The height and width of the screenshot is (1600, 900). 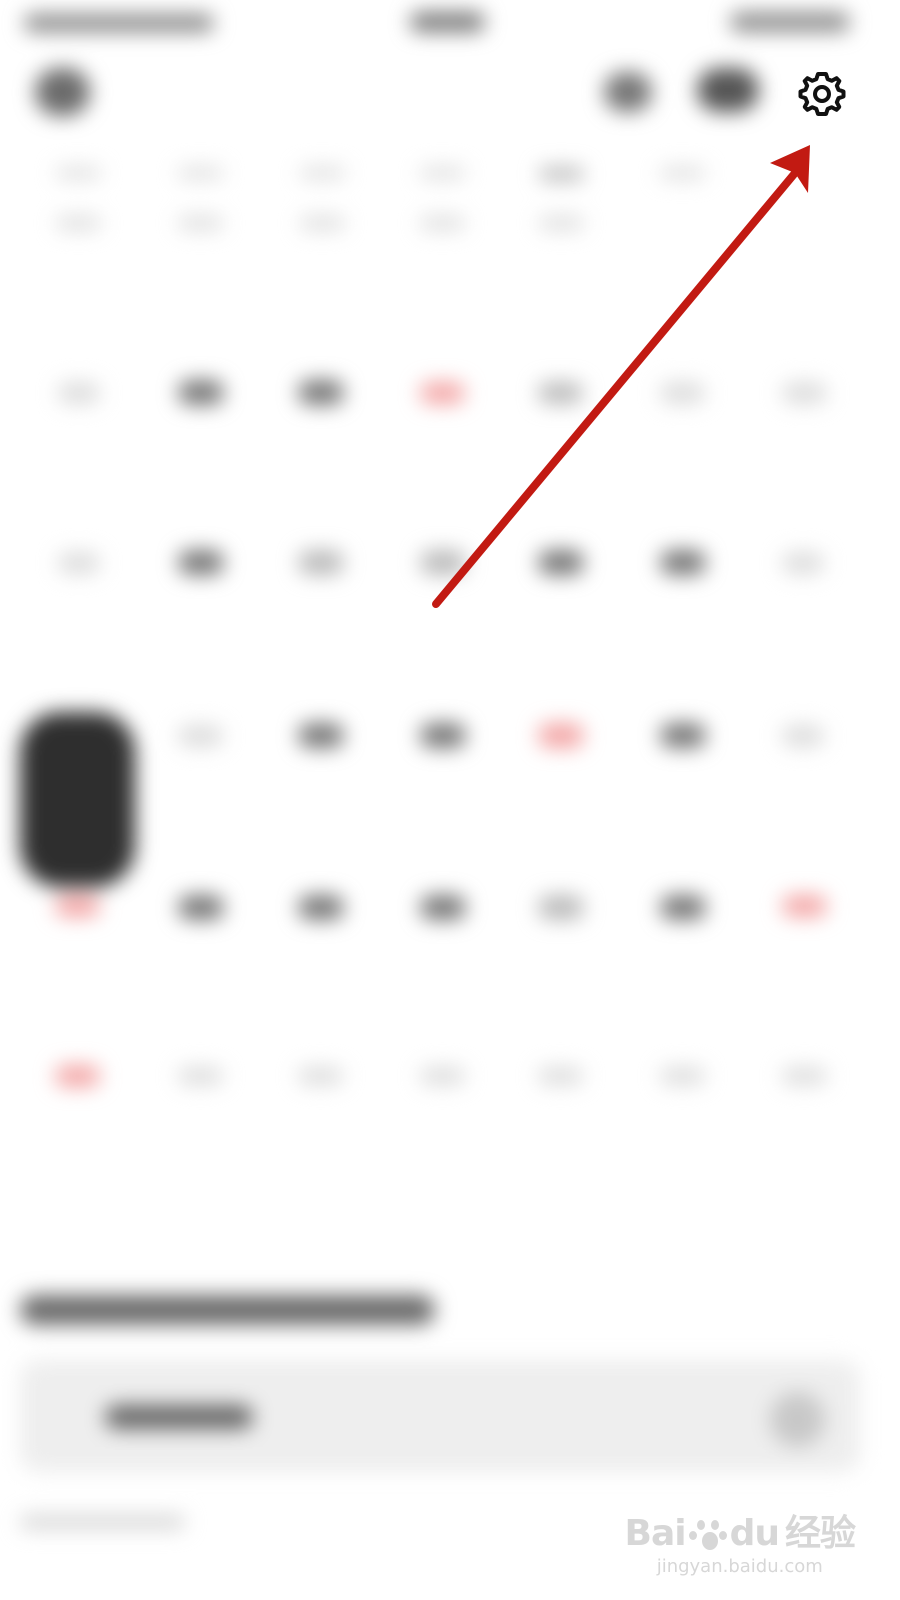 I want to click on status-bar-center-indicator, so click(x=447, y=22).